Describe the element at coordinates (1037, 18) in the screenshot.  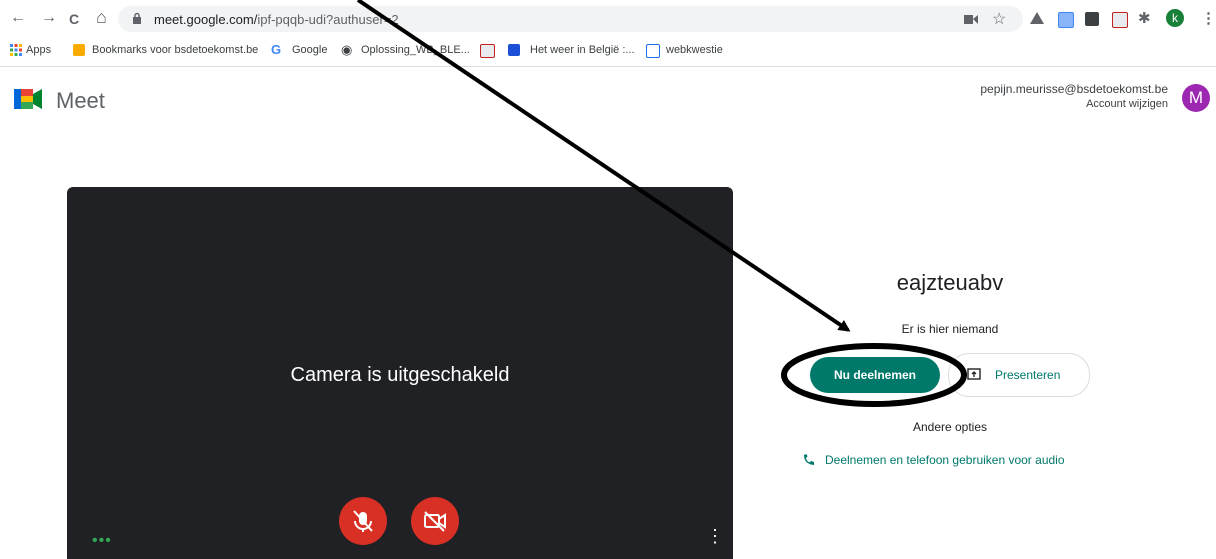
I see `drive-icon` at that location.